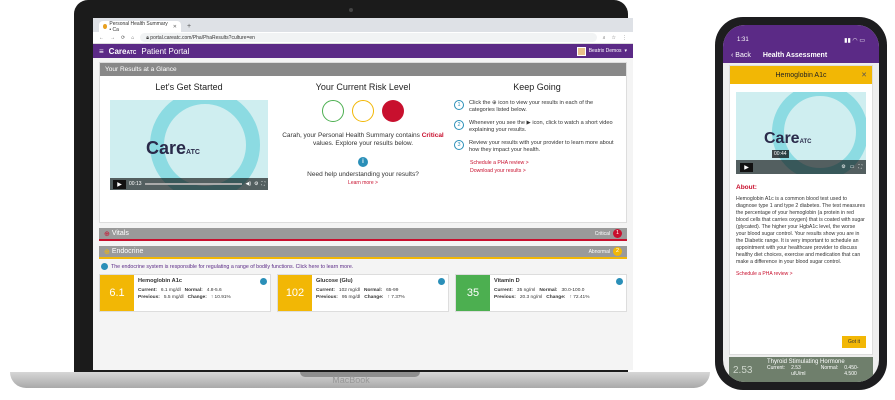 Image resolution: width=895 pixels, height=400 pixels. What do you see at coordinates (193, 184) in the screenshot?
I see `video-scrubber` at bounding box center [193, 184].